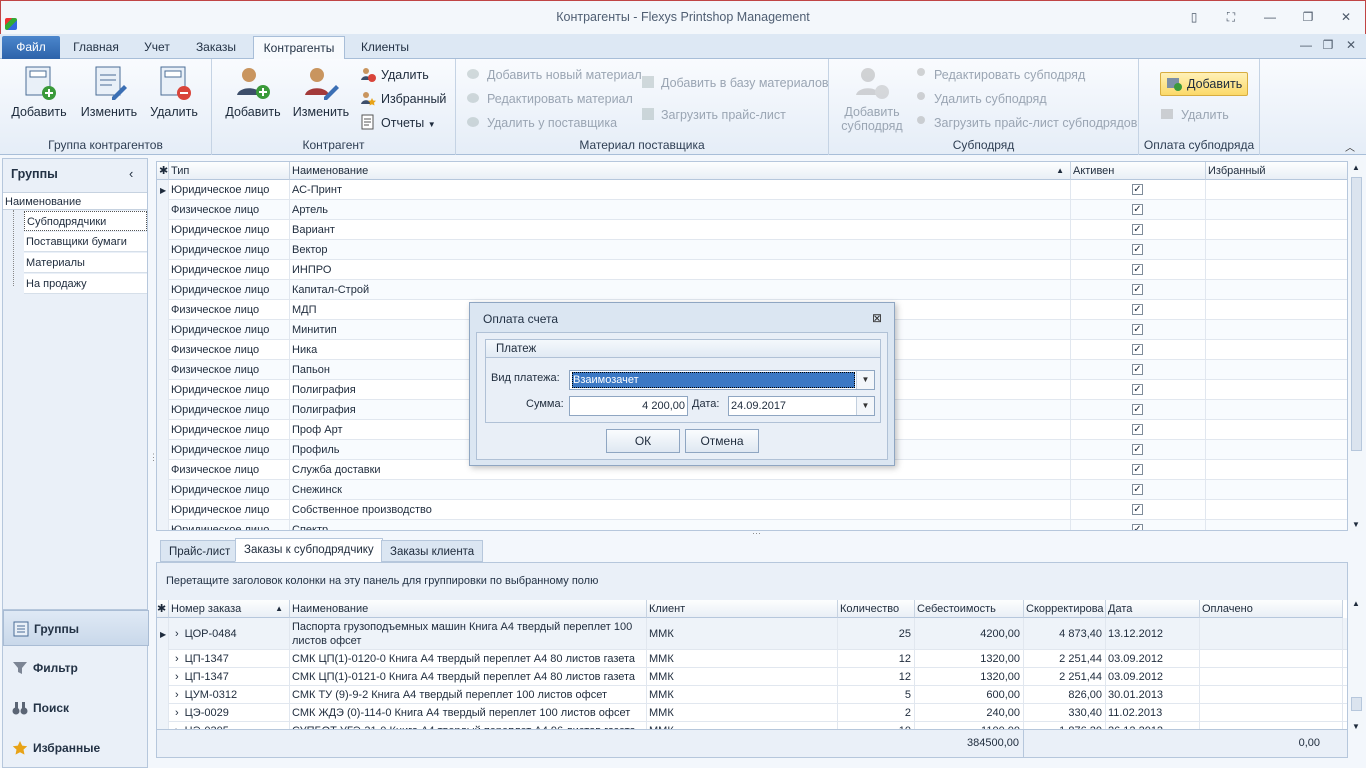  Describe the element at coordinates (1138, 171) in the screenshot. I see `col-header-active: Активен` at that location.